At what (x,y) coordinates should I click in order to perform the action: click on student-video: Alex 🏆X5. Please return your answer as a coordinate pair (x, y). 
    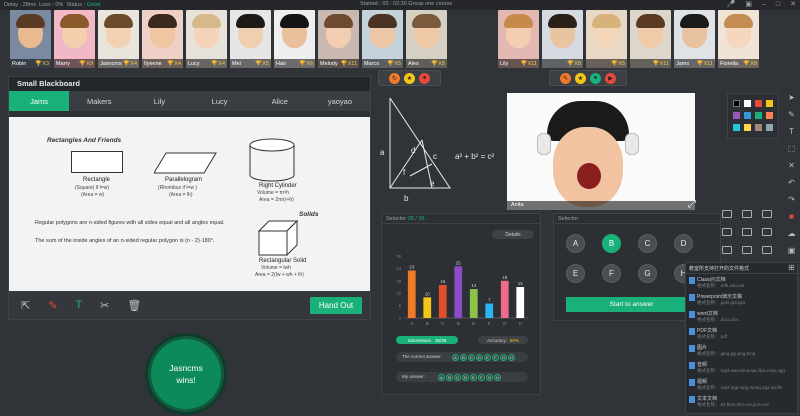
    Looking at the image, I should click on (426, 39).